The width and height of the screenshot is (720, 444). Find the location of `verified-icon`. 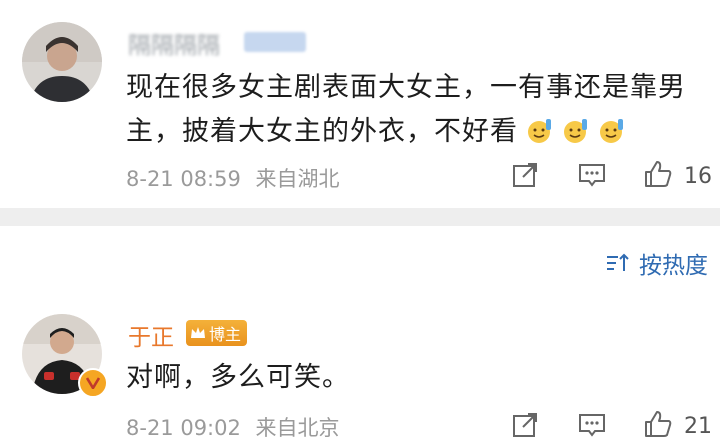

verified-icon is located at coordinates (93, 383).